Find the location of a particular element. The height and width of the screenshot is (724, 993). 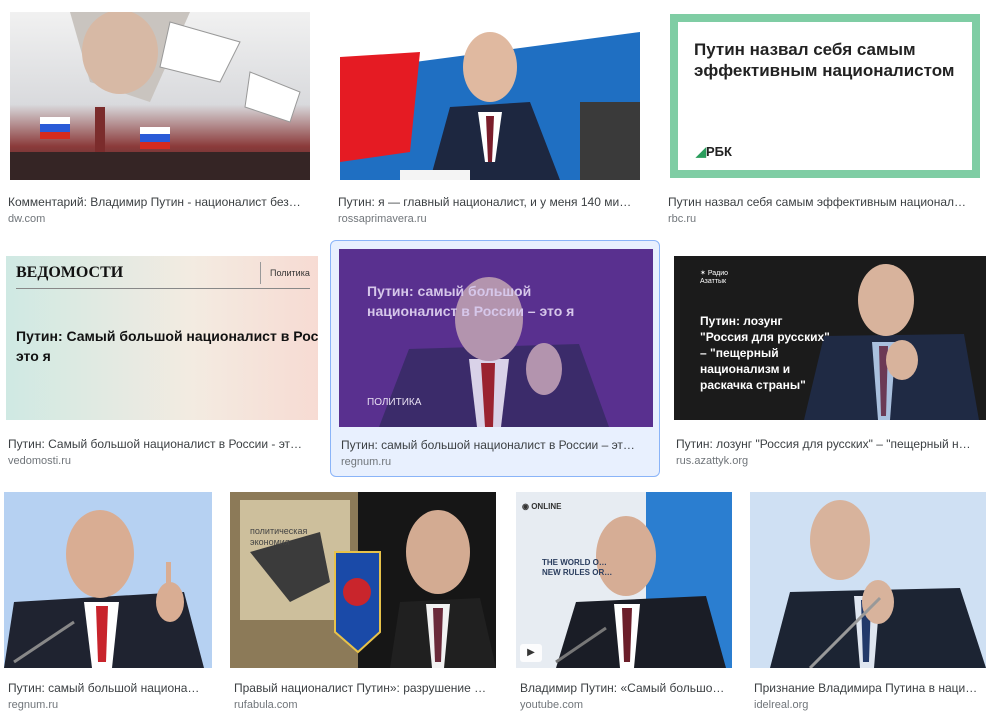

result-source: rossaprimavera.ru is located at coordinates (382, 219).